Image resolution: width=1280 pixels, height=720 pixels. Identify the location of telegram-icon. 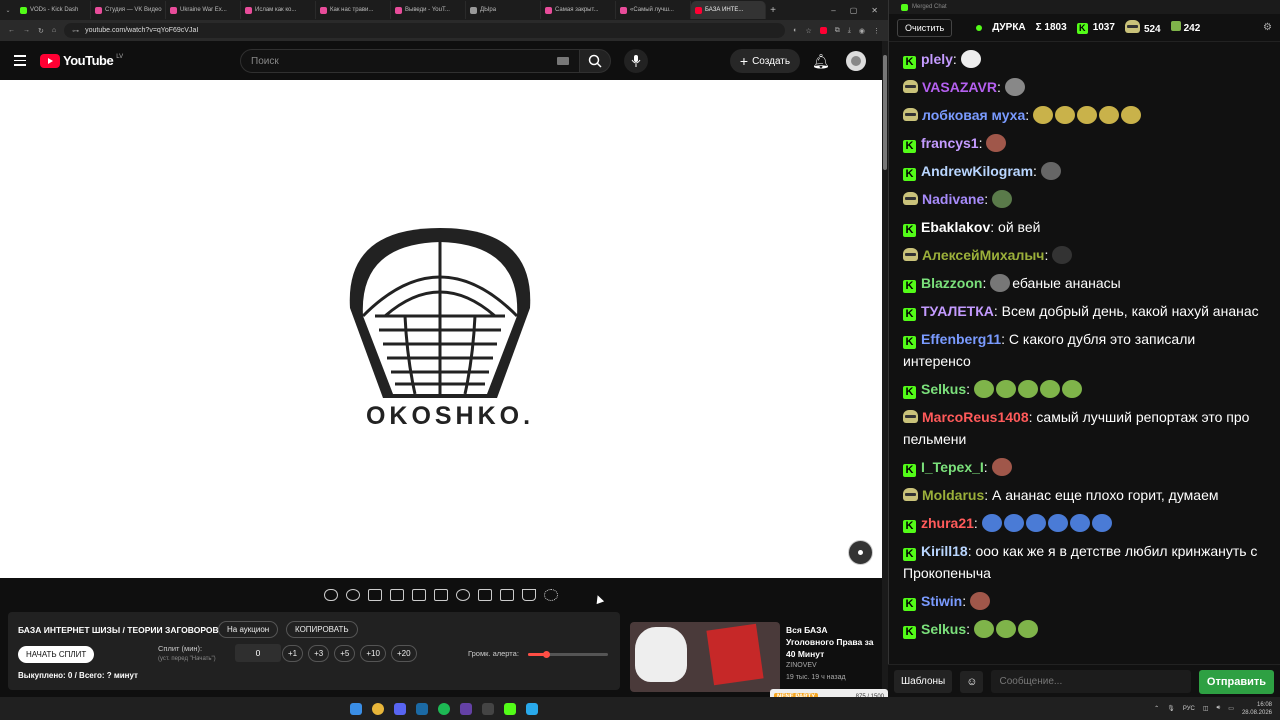
(532, 708).